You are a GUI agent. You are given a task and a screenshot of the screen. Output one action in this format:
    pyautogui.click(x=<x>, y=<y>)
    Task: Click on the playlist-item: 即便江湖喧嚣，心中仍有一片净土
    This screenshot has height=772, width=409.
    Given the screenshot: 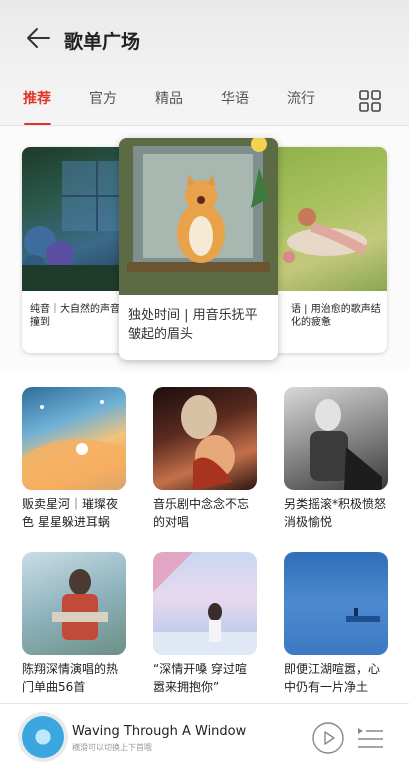 What is the action you would take?
    pyautogui.click(x=336, y=624)
    